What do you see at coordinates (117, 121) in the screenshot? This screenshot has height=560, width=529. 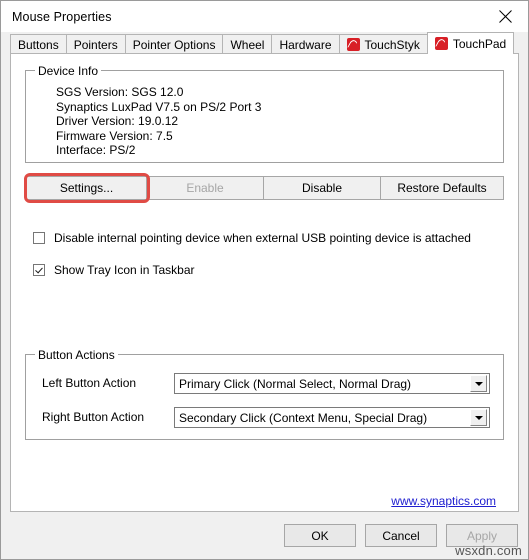 I see `device-info-line: Driver Version: 19.0.12` at bounding box center [117, 121].